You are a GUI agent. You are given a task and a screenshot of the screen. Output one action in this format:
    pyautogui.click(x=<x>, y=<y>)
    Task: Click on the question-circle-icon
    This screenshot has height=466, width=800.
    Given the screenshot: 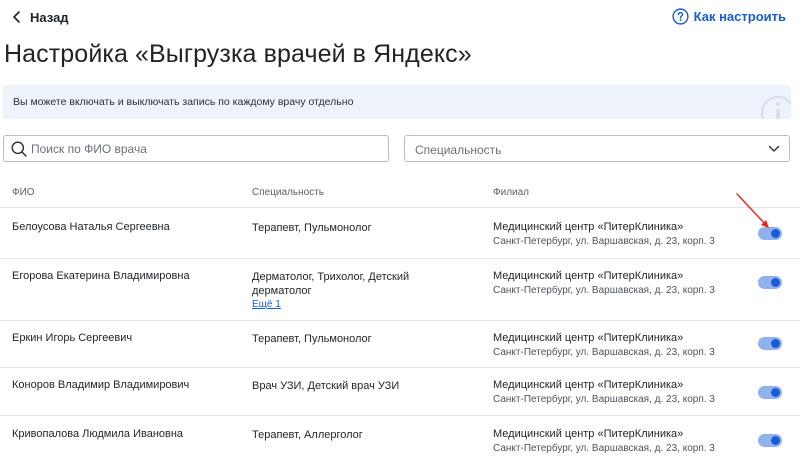 What is the action you would take?
    pyautogui.click(x=680, y=16)
    